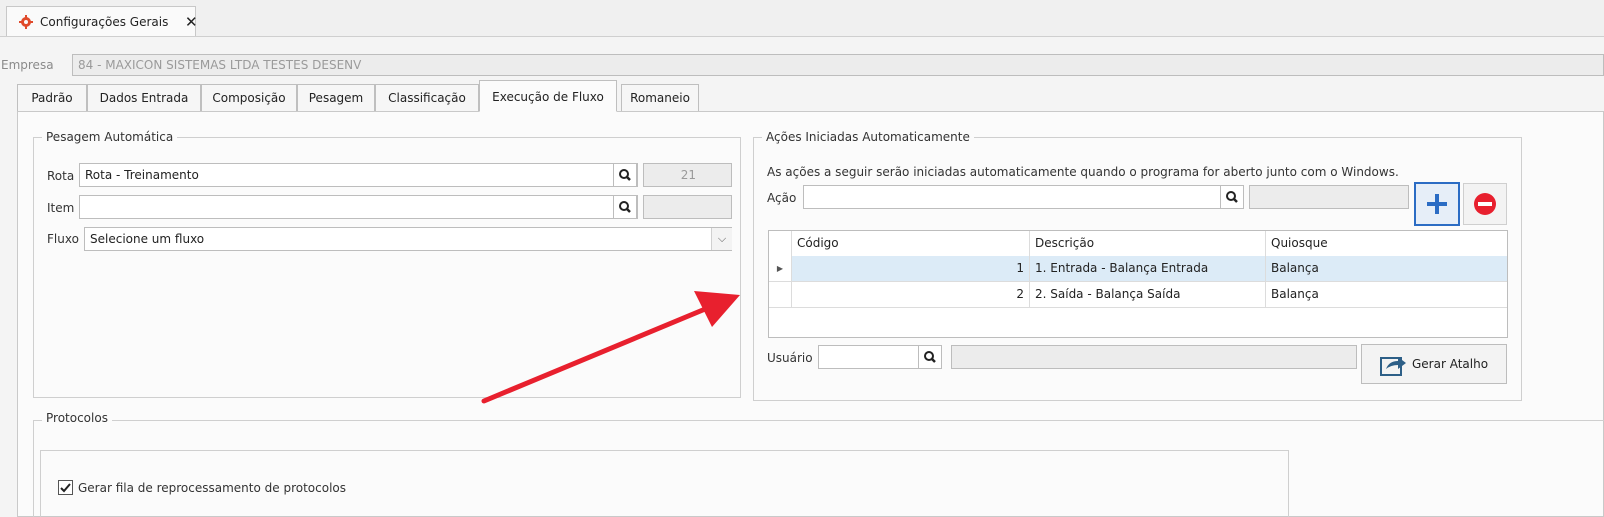  Describe the element at coordinates (1148, 243) in the screenshot. I see `column-header-descricao: Descrição` at that location.